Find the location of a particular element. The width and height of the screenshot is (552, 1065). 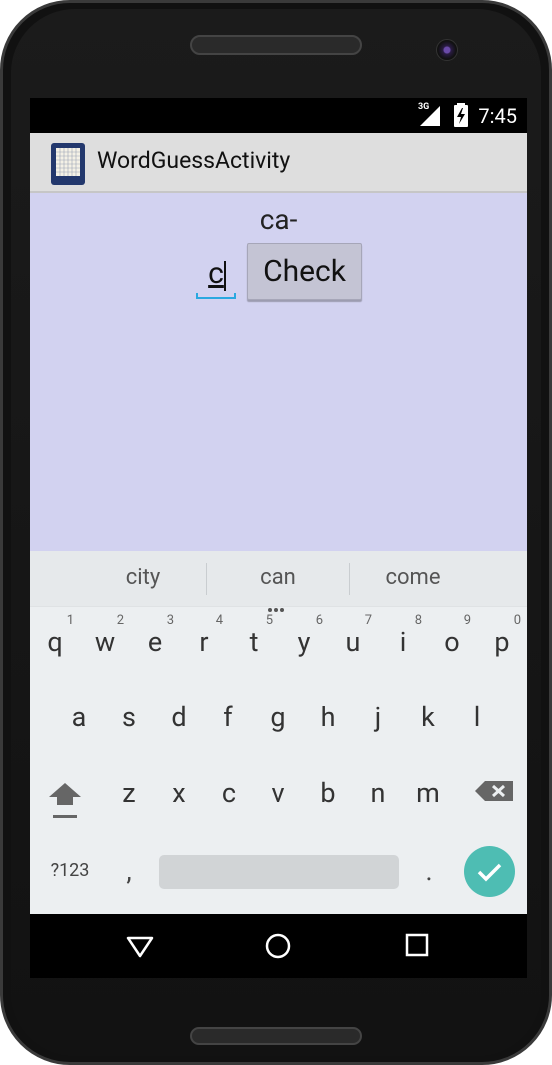

key-c: c is located at coordinates (229, 793).